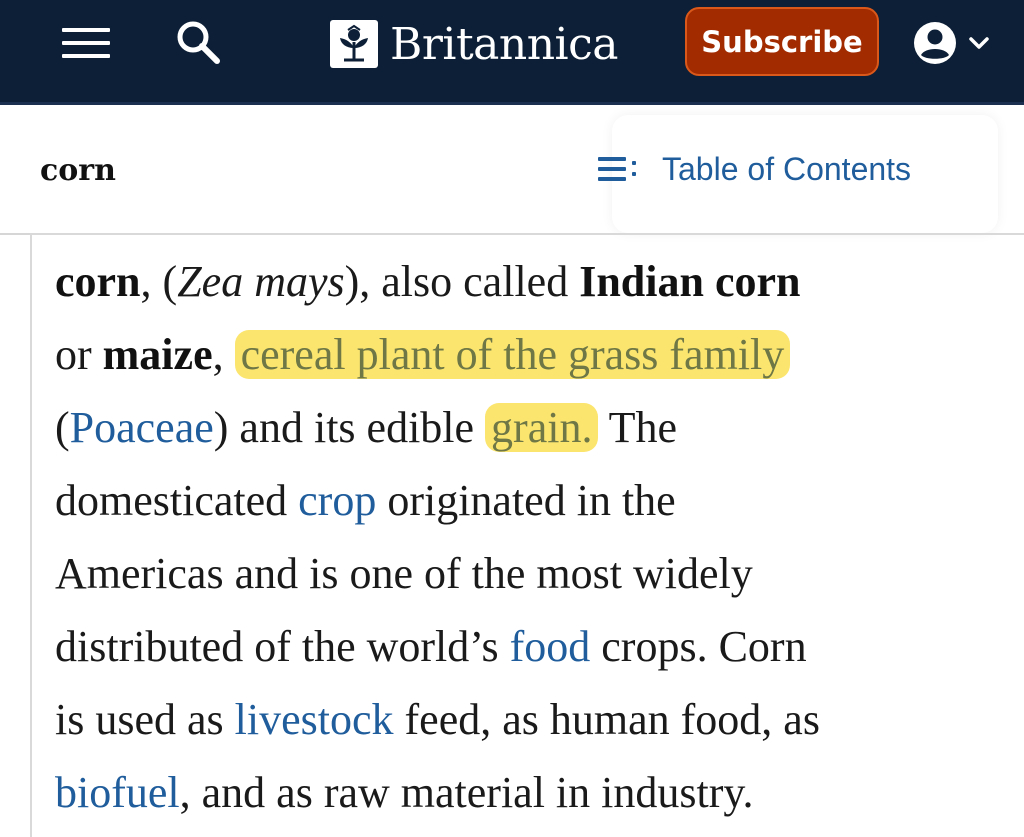 The image size is (1024, 837). I want to click on link-poaceae: Poaceae, so click(142, 427).